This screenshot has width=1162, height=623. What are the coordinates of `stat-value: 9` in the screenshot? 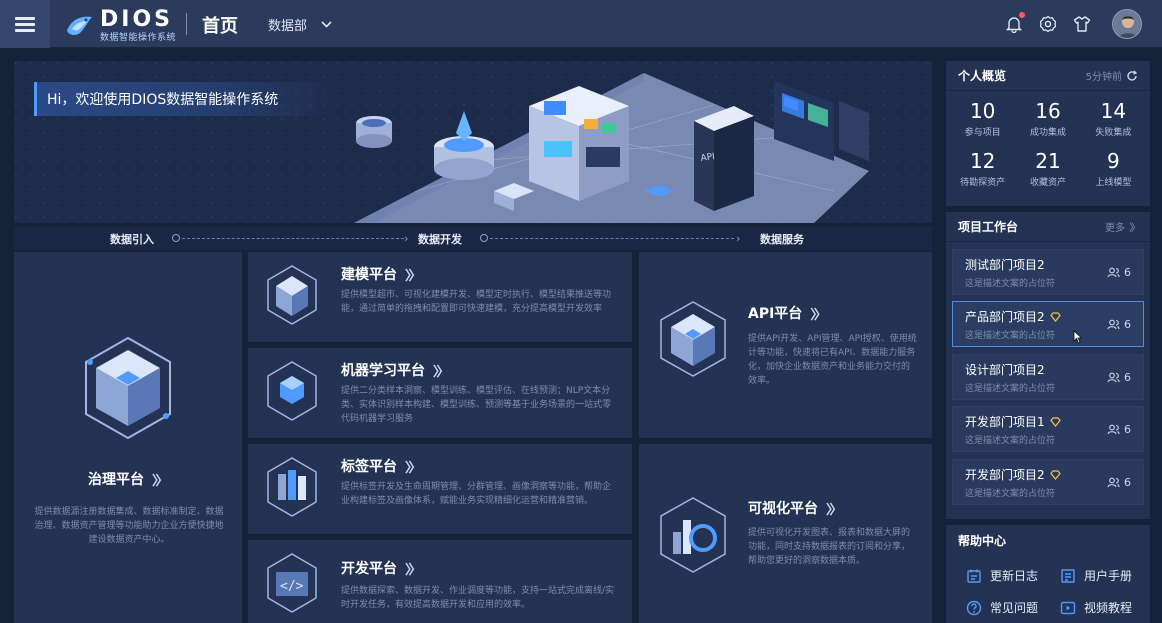 It's located at (1113, 161).